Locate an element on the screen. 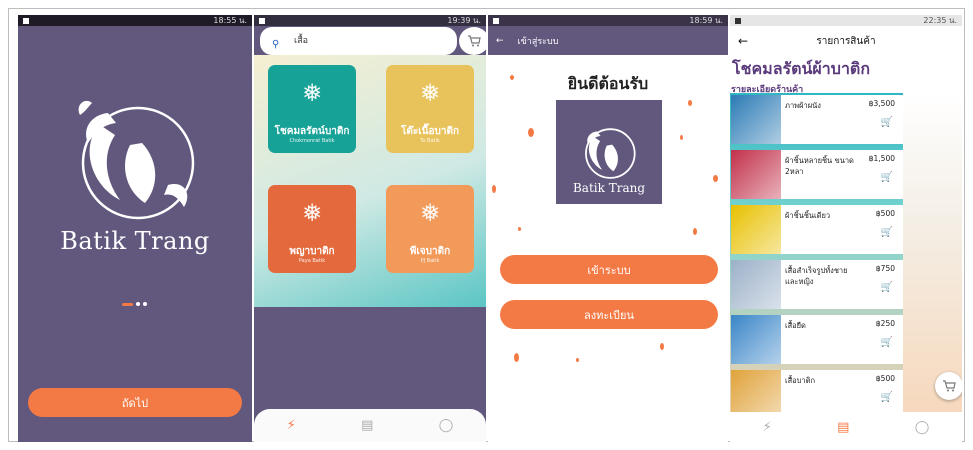 The height and width of the screenshot is (450, 973). shop-tile: ❅ พีเจบาติก PJ Batik is located at coordinates (430, 229).